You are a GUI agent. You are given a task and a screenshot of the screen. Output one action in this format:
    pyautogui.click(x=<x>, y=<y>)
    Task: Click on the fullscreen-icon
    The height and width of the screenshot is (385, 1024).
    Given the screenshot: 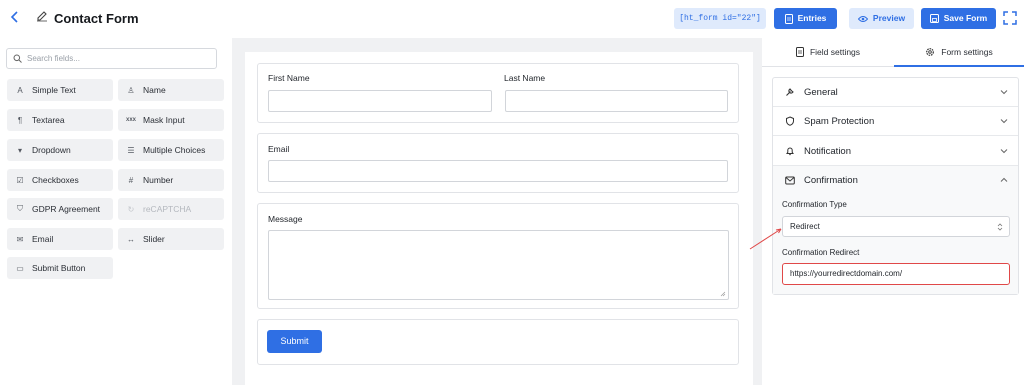 What is the action you would take?
    pyautogui.click(x=1010, y=18)
    